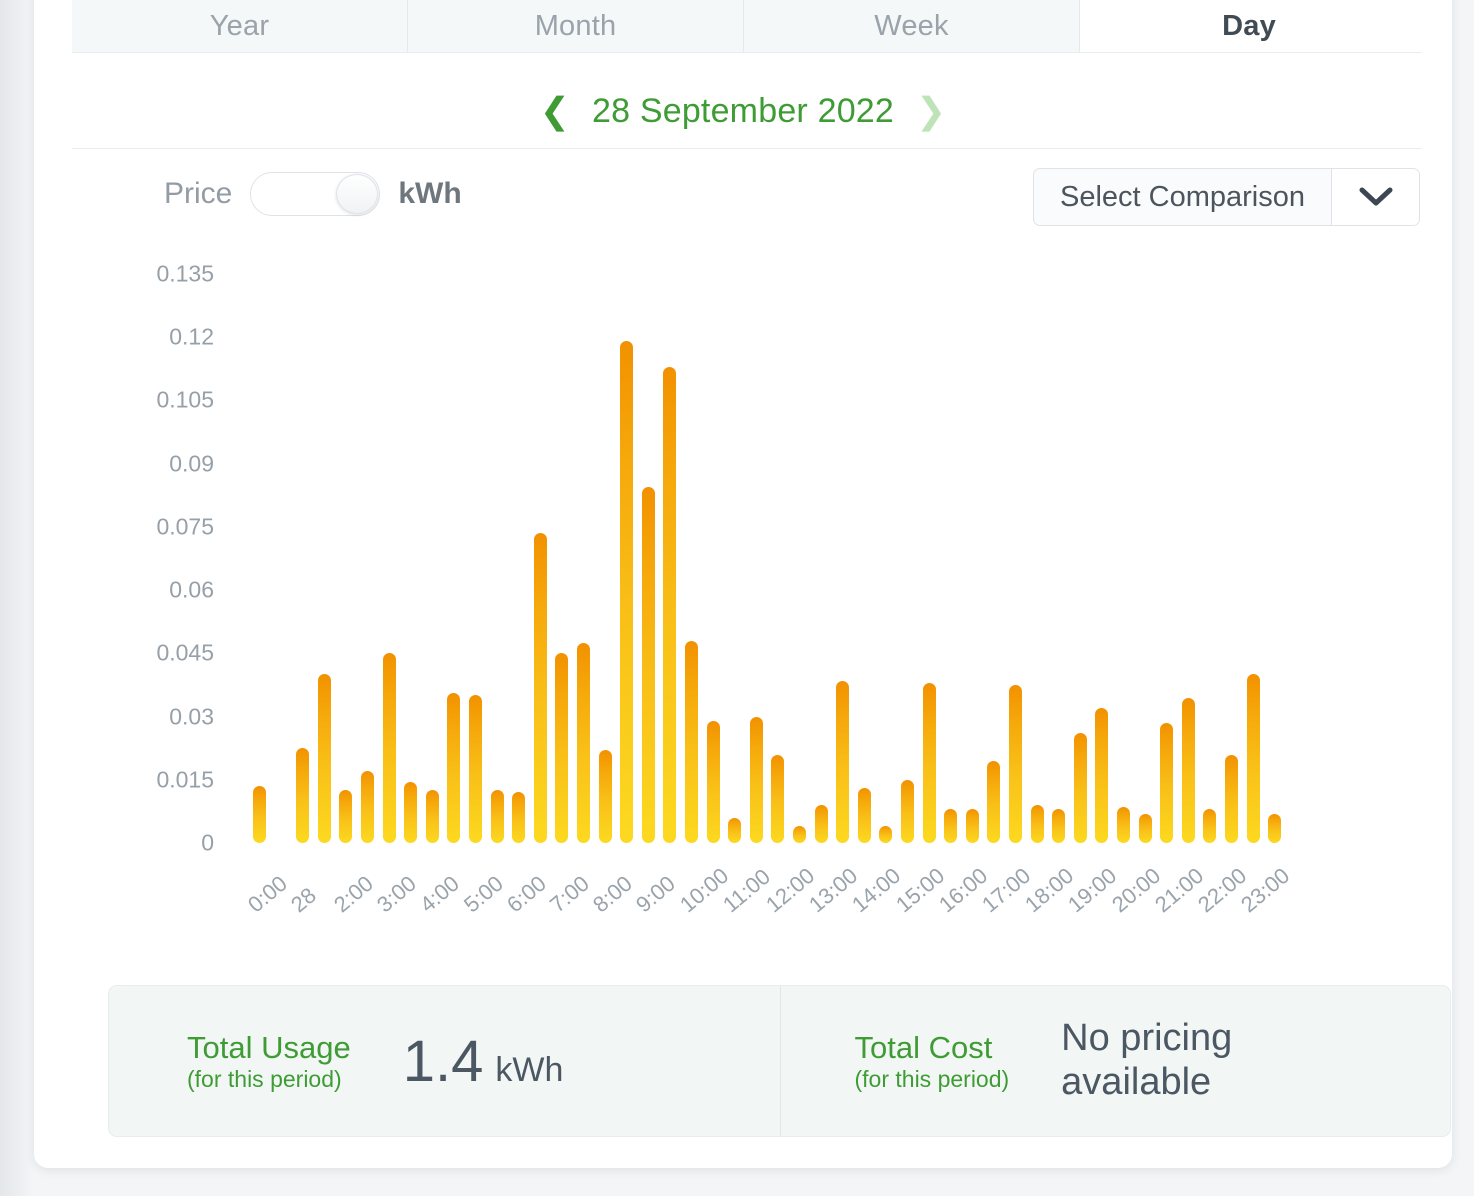 The image size is (1474, 1196). Describe the element at coordinates (1375, 197) in the screenshot. I see `chevron-down-icon` at that location.